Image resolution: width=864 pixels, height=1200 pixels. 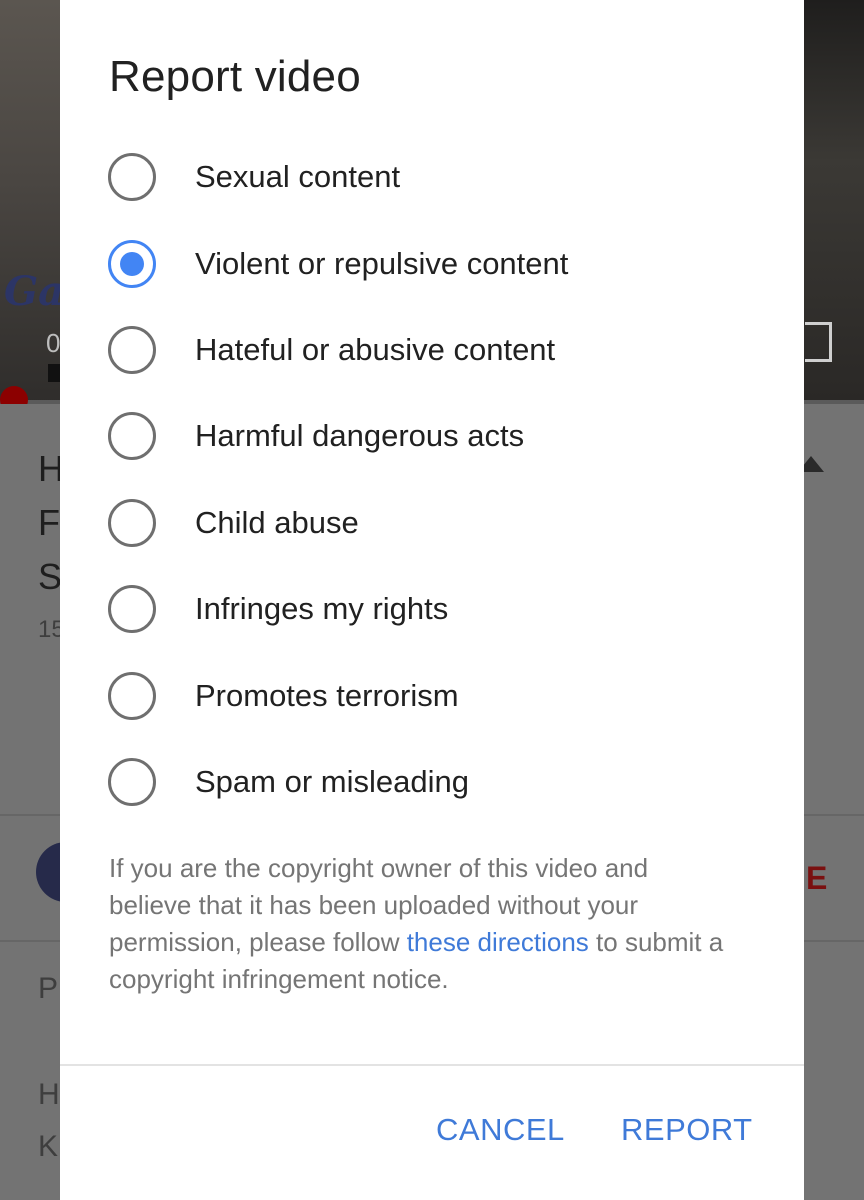 What do you see at coordinates (50, 576) in the screenshot?
I see `video-title-line-3: S` at bounding box center [50, 576].